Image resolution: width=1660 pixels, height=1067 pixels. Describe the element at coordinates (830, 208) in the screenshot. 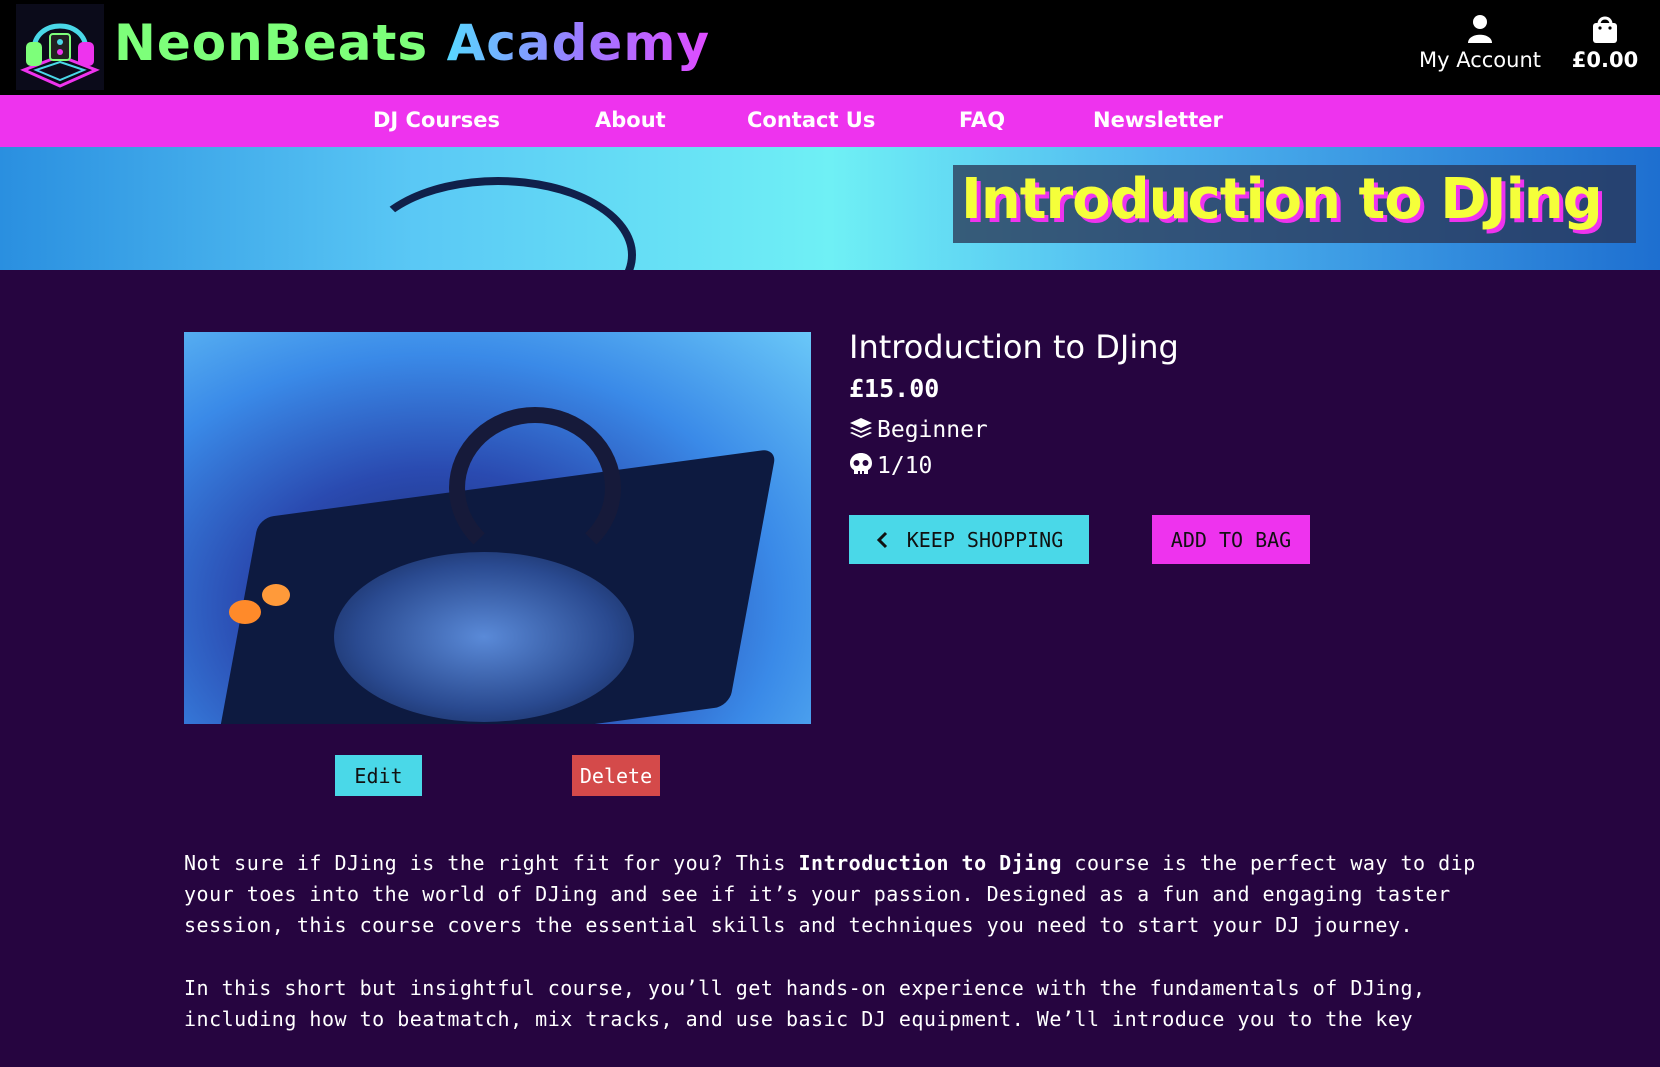

I see `hero-banner: Introduction to DJing` at that location.